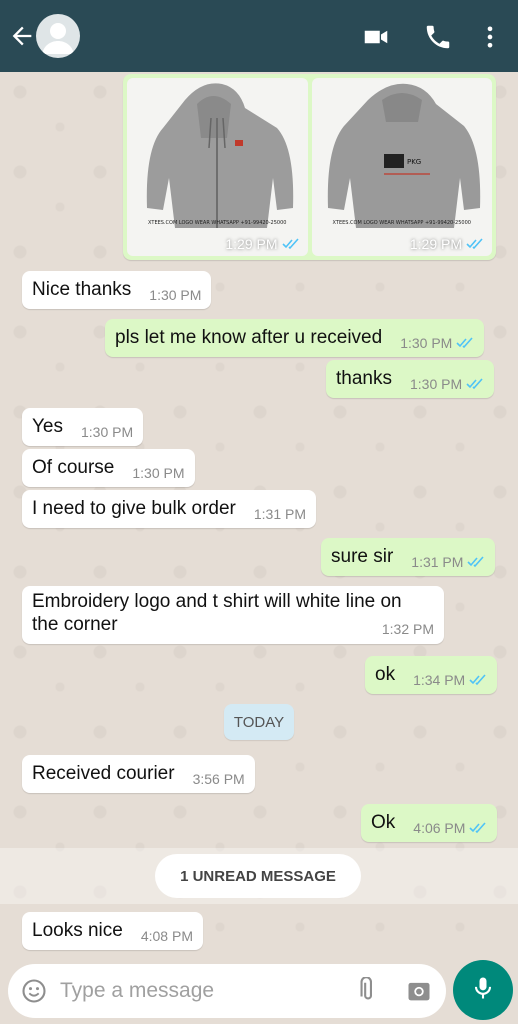 The width and height of the screenshot is (518, 1024). What do you see at coordinates (366, 993) in the screenshot?
I see `attach-icon` at bounding box center [366, 993].